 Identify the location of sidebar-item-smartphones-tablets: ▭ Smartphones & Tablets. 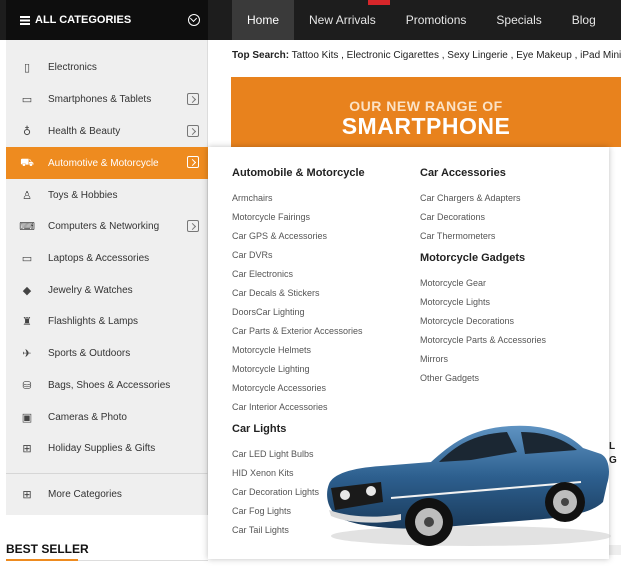
(107, 99).